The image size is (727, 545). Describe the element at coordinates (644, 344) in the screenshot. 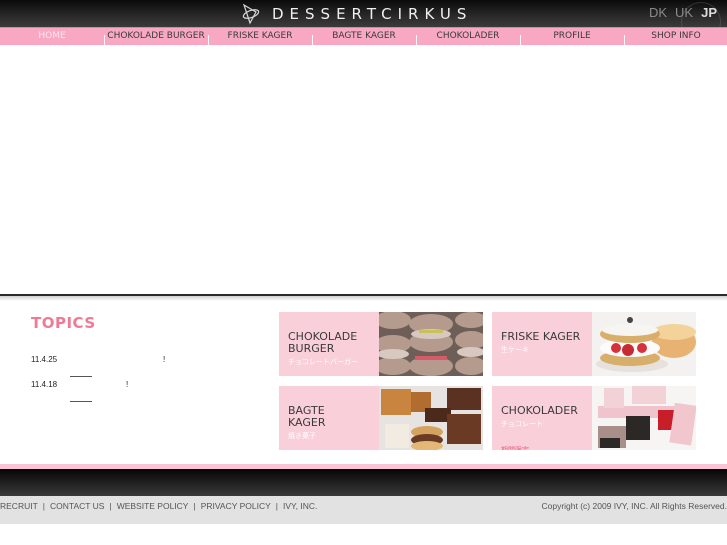

I see `cake-photo` at that location.